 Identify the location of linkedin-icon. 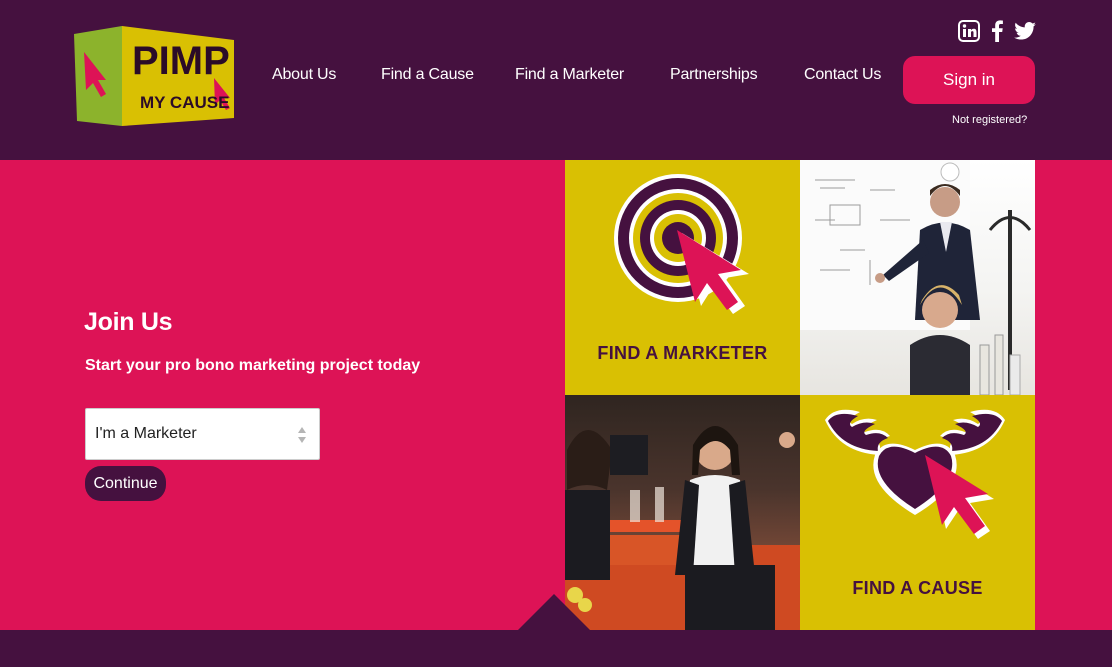
(969, 33).